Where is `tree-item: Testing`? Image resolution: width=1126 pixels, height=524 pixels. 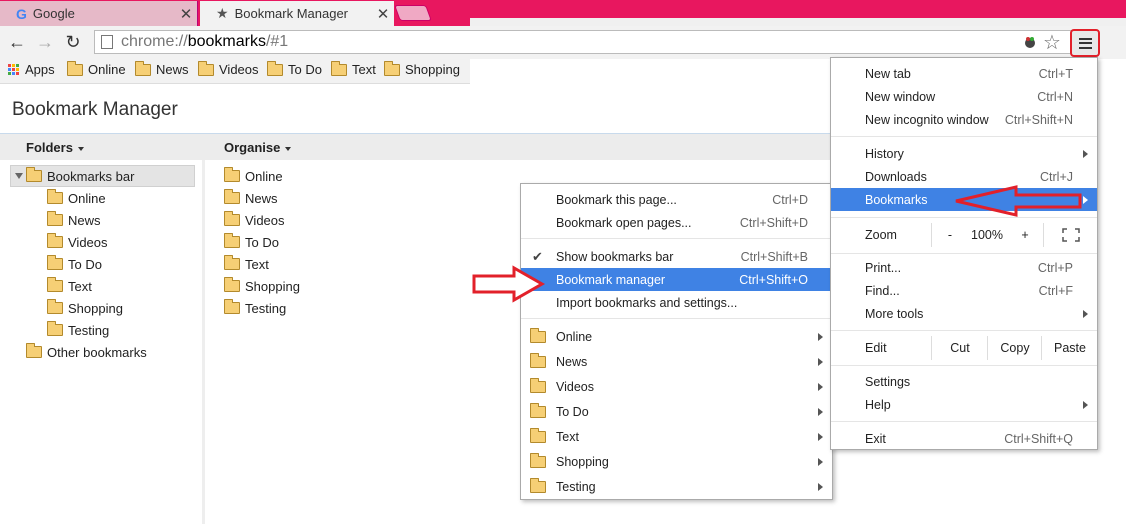
tree-item: Testing is located at coordinates (78, 330).